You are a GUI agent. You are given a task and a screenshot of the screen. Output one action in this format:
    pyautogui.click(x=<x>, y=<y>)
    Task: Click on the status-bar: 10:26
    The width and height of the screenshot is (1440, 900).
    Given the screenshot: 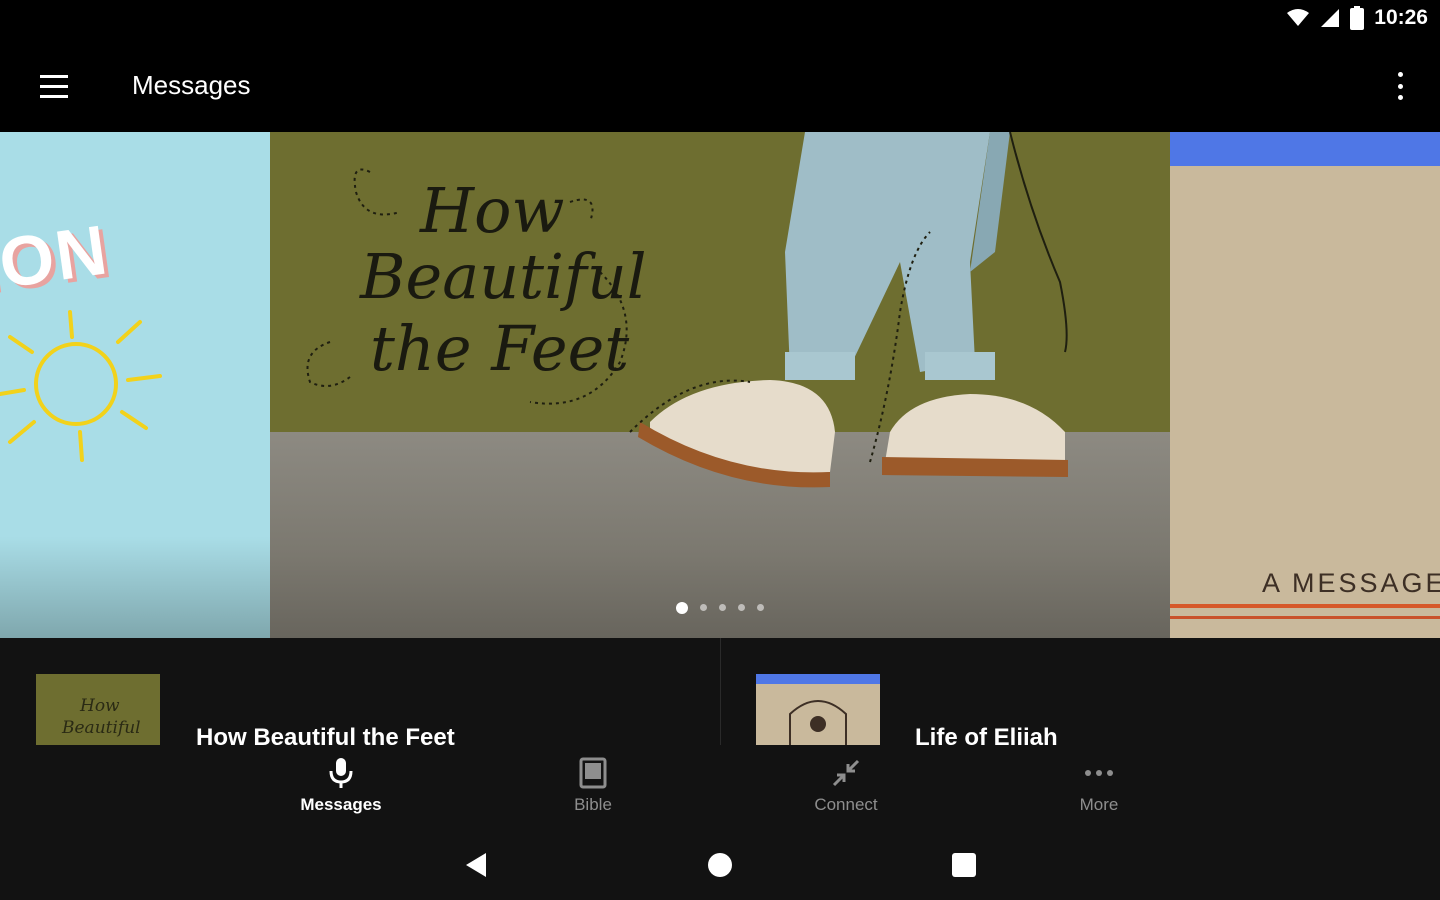 What is the action you would take?
    pyautogui.click(x=720, y=20)
    